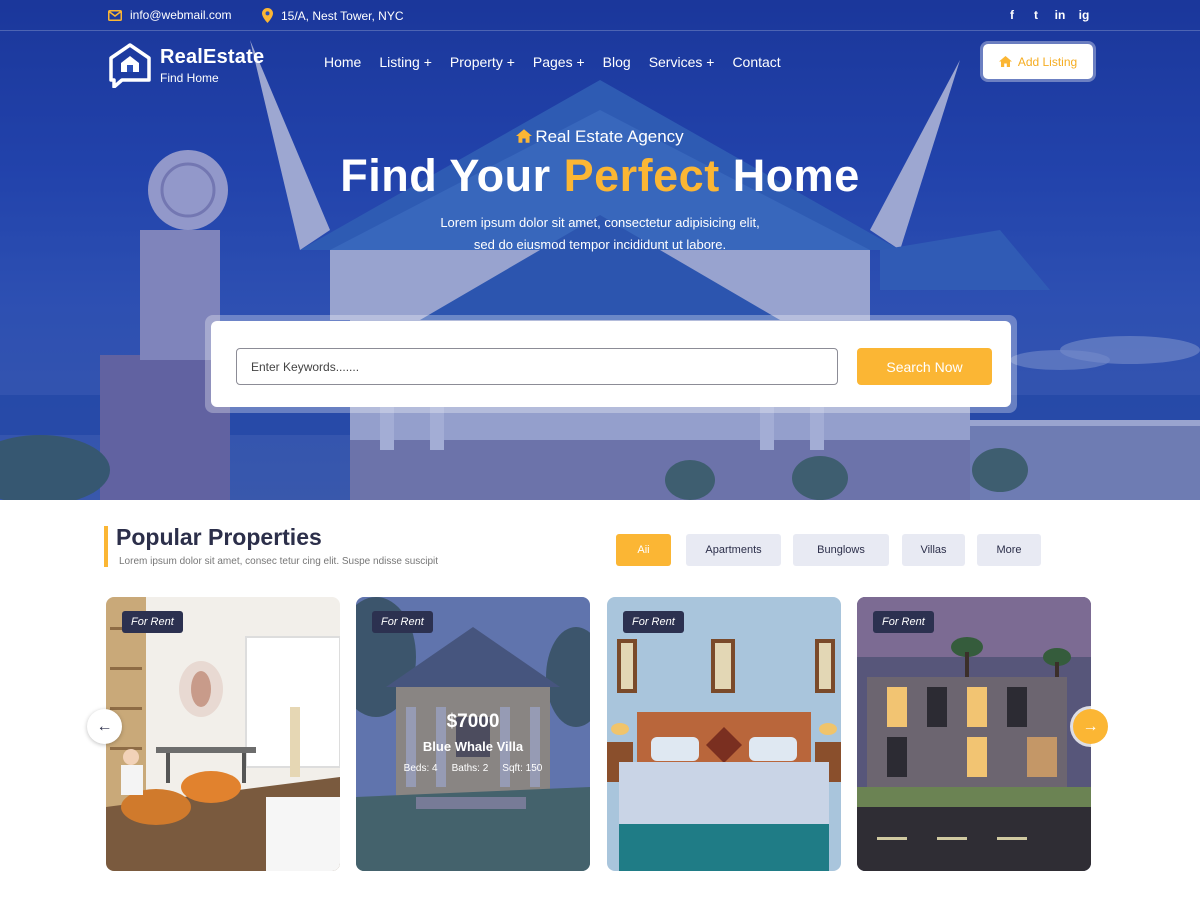  What do you see at coordinates (559, 62) in the screenshot?
I see `nav-pages: Pages +` at bounding box center [559, 62].